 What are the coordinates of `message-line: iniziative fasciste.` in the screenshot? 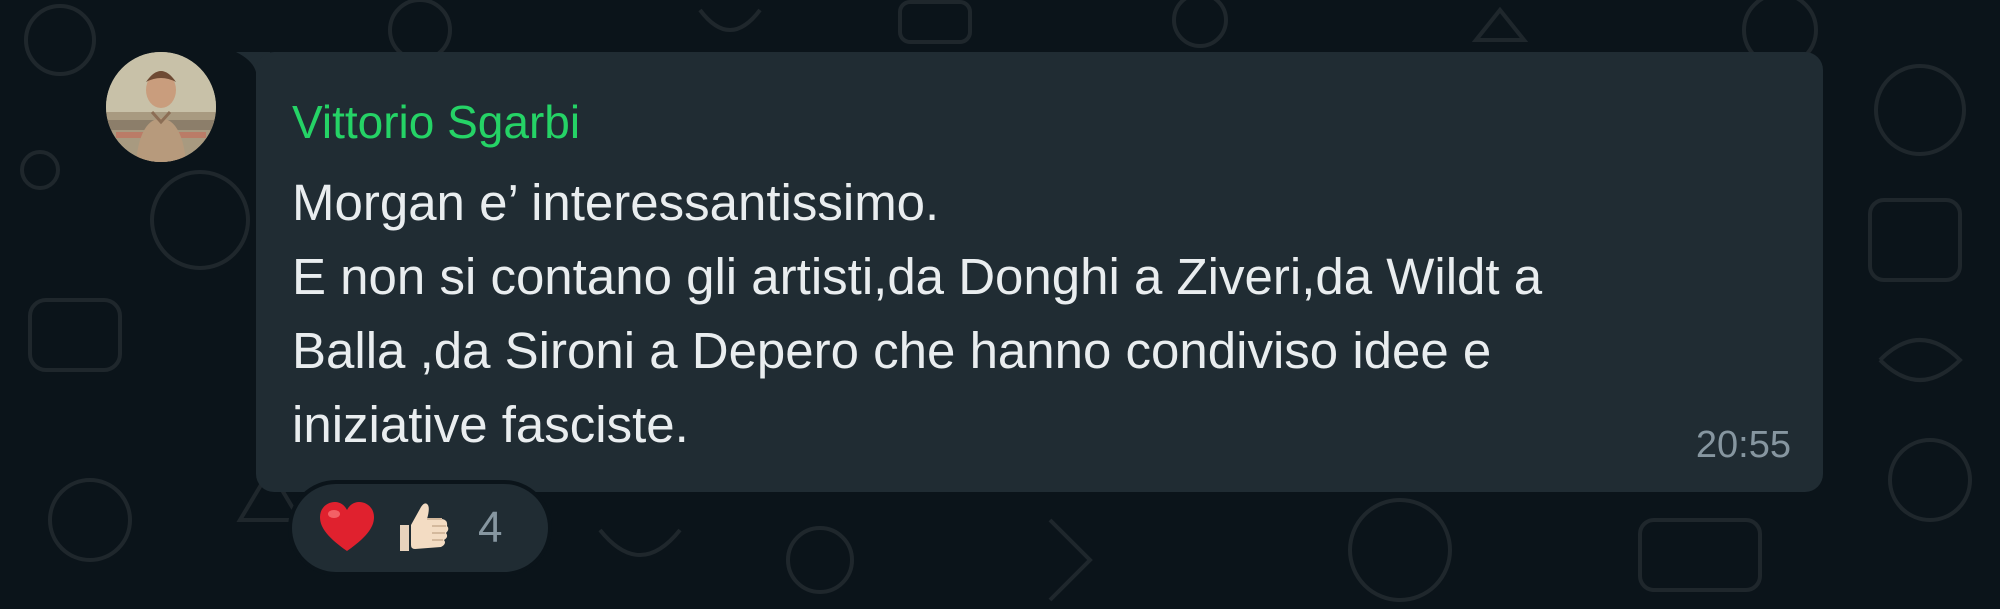 It's located at (490, 424).